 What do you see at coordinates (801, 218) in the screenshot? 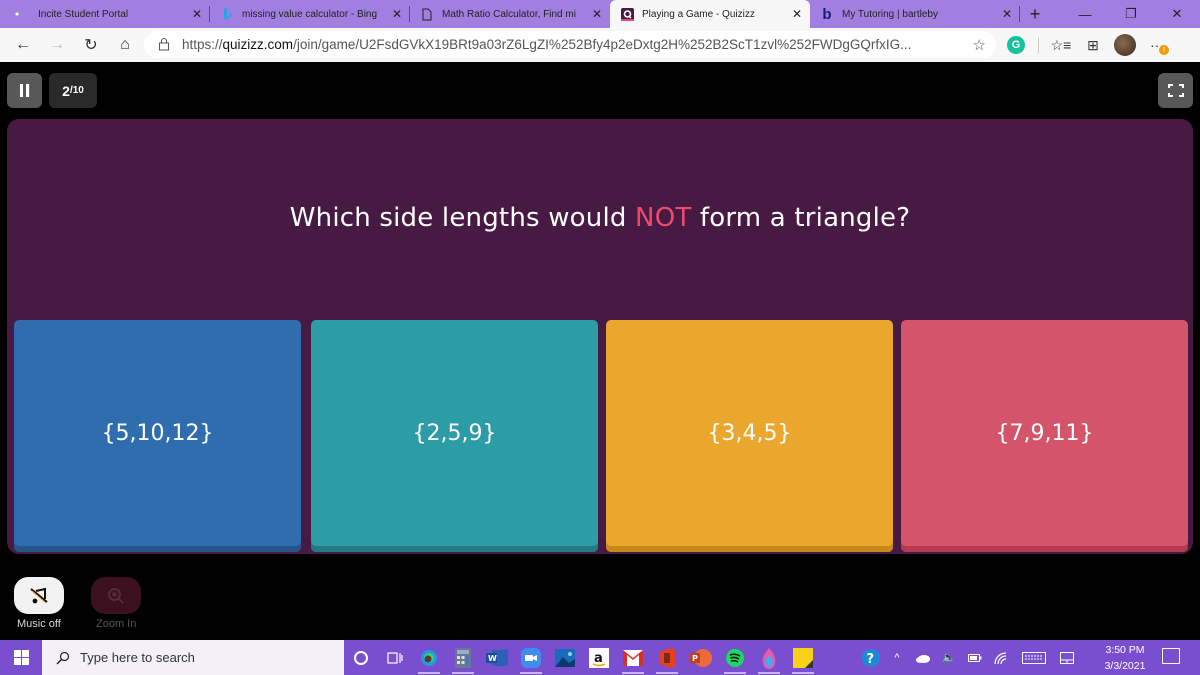
I see `question-text-part: form a triangle?` at bounding box center [801, 218].